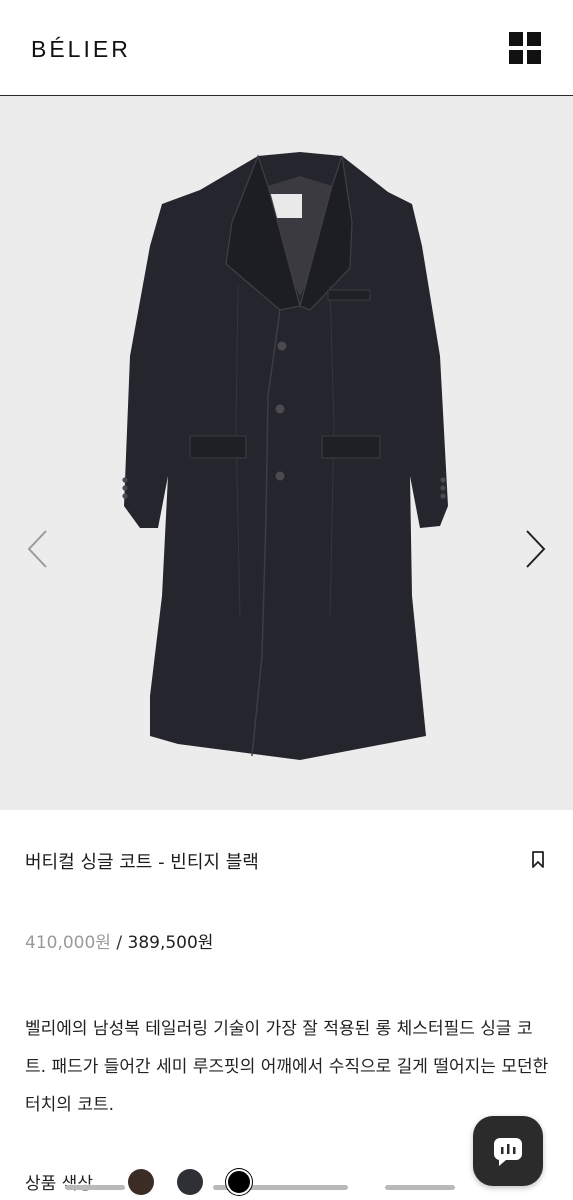 This screenshot has width=573, height=1200. What do you see at coordinates (142, 862) in the screenshot?
I see `product-title: 버티컬 싱글 코트 - 빈티지 블랙` at bounding box center [142, 862].